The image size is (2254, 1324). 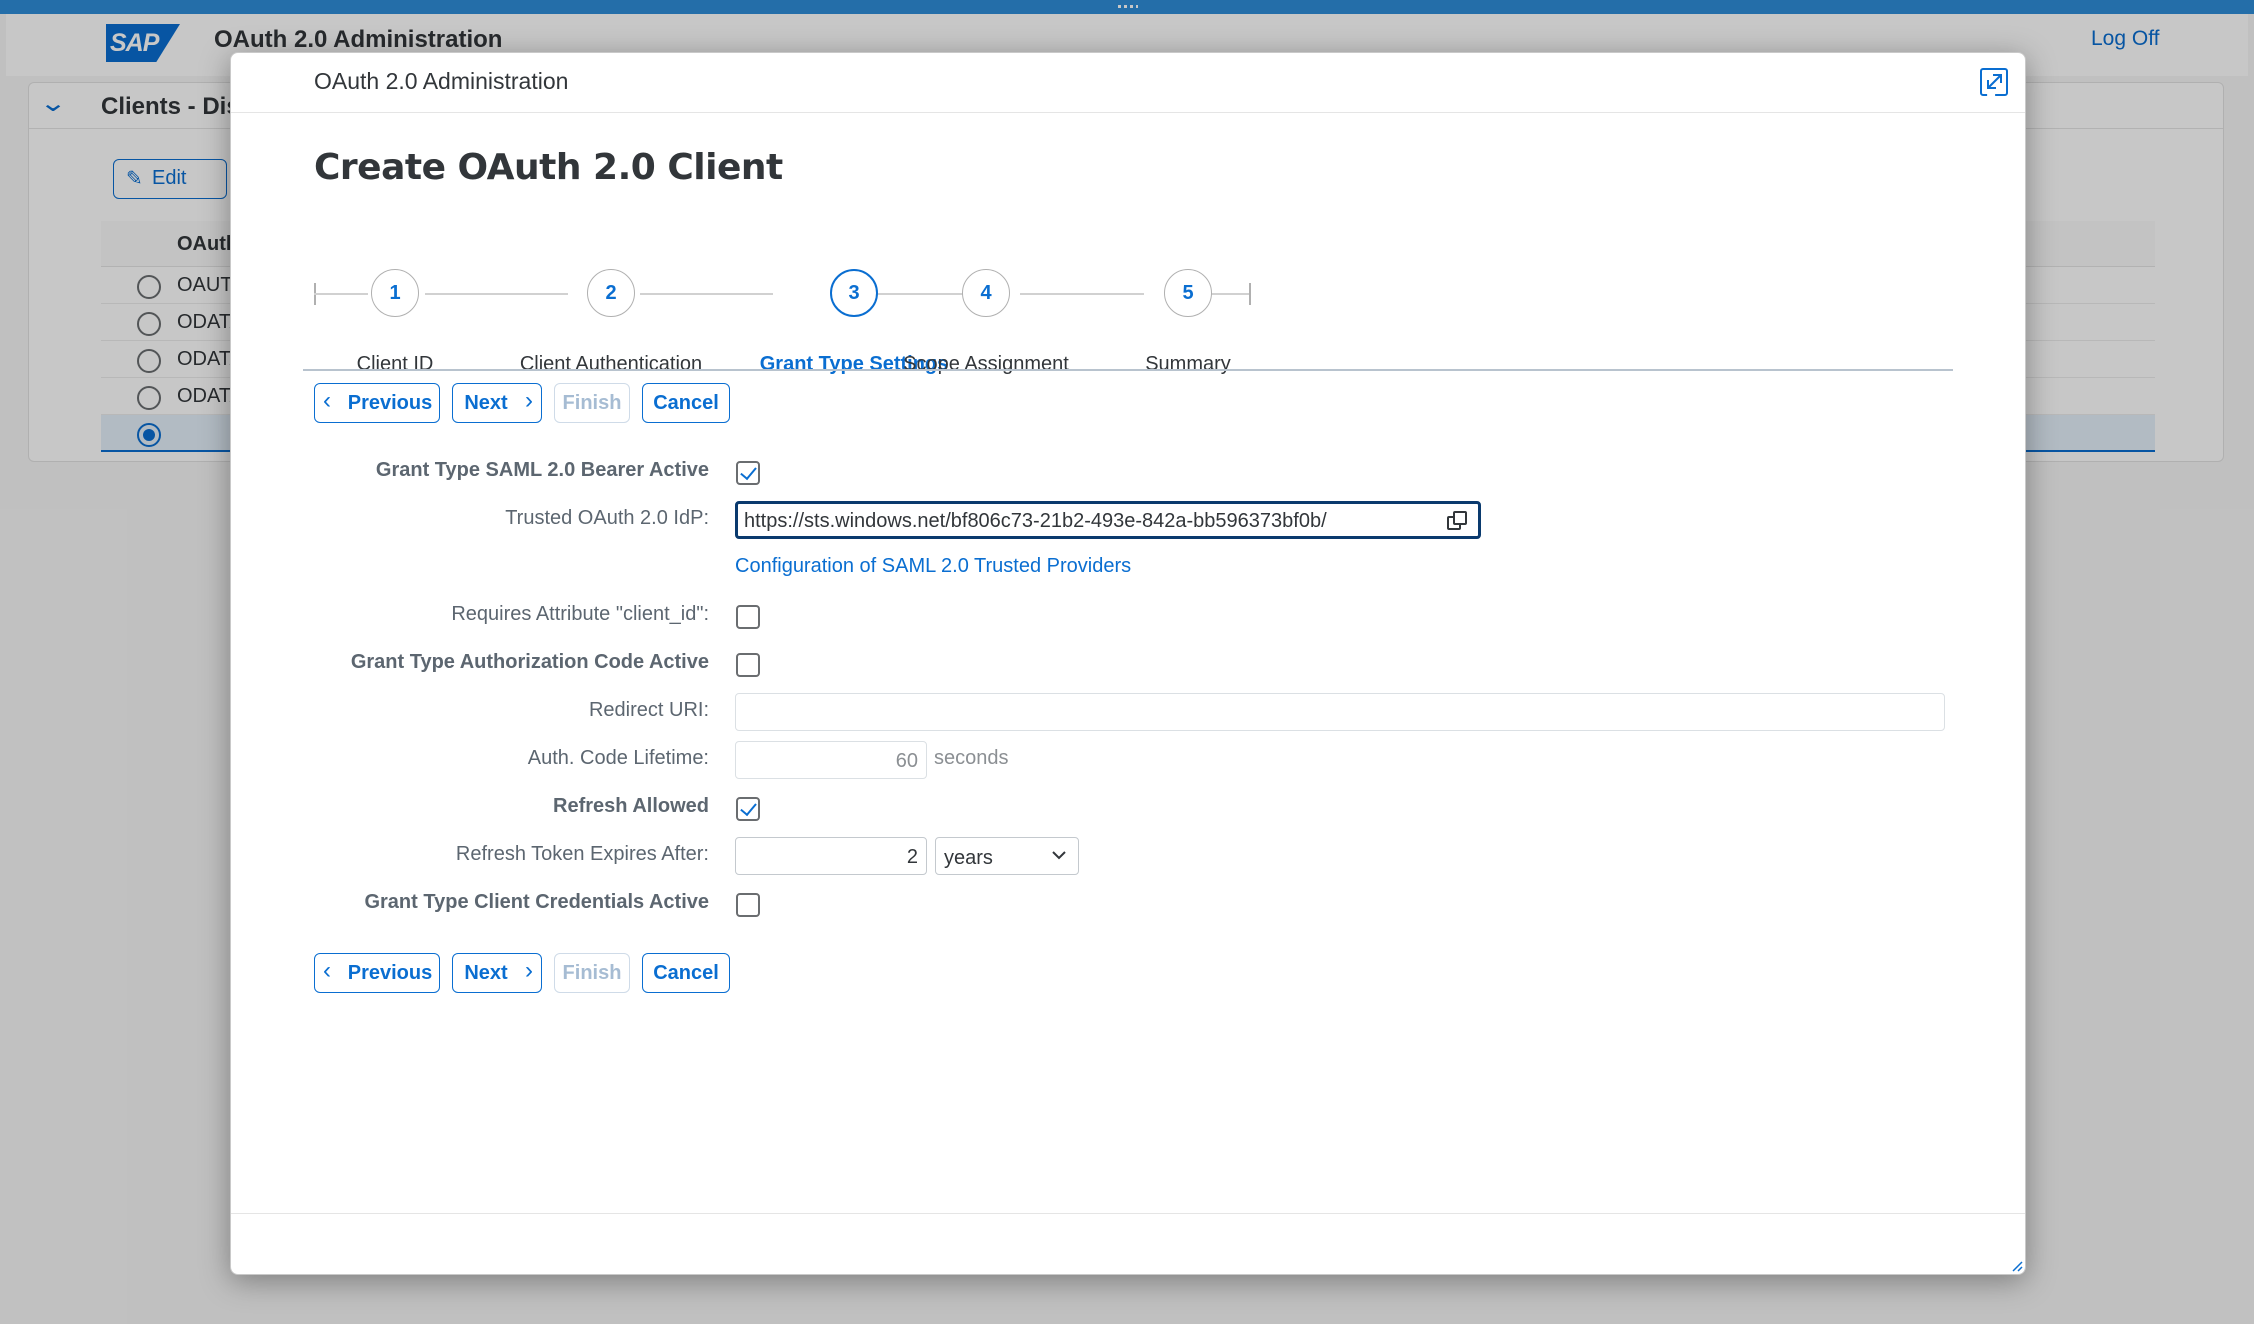 What do you see at coordinates (611, 364) in the screenshot?
I see `step-2-label: Client Authentication` at bounding box center [611, 364].